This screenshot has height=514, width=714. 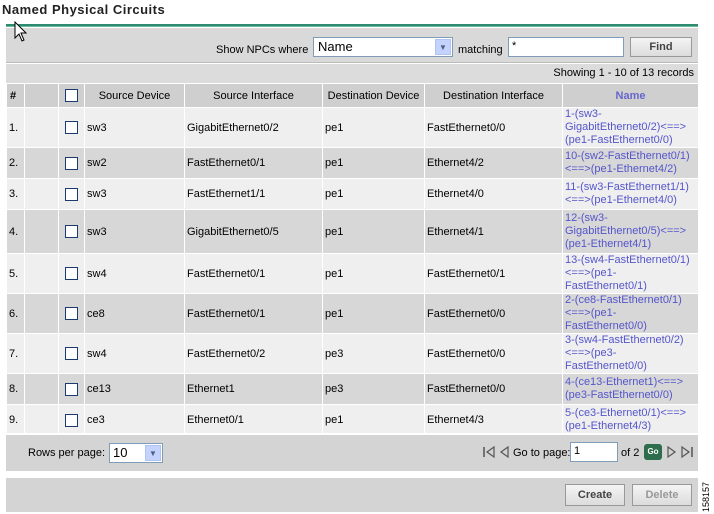 What do you see at coordinates (493, 273) in the screenshot?
I see `destination-interface-cell: FastEthernet0/1` at bounding box center [493, 273].